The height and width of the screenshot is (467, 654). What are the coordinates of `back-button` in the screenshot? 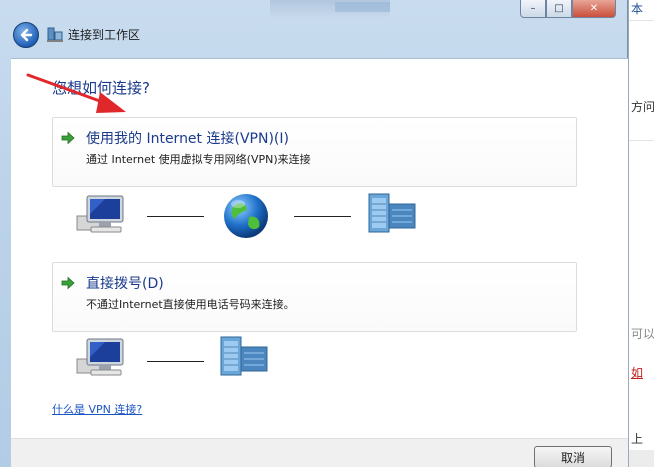 It's located at (26, 35).